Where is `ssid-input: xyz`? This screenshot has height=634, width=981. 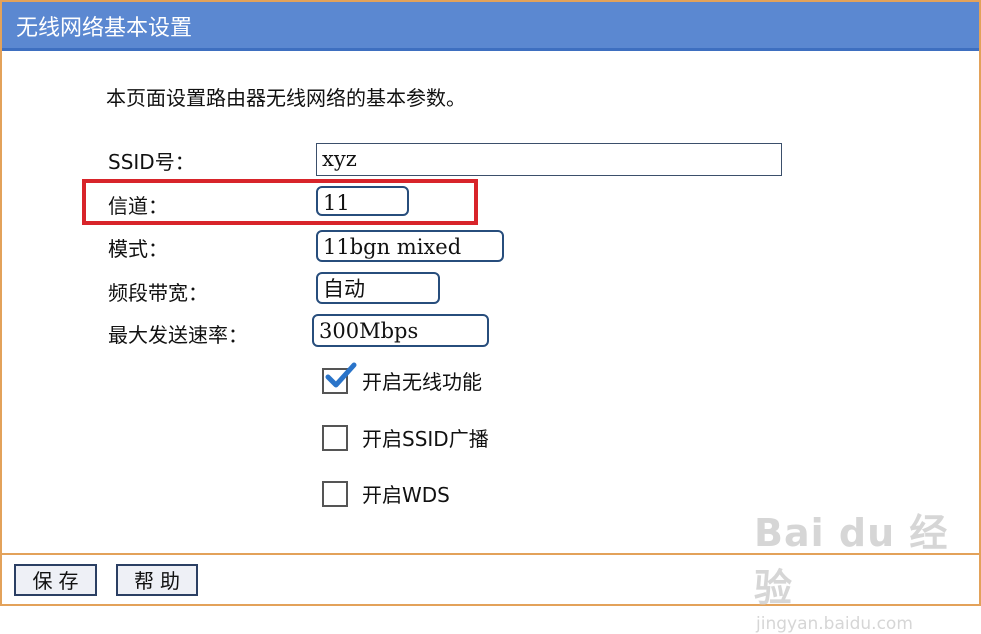 ssid-input: xyz is located at coordinates (549, 159).